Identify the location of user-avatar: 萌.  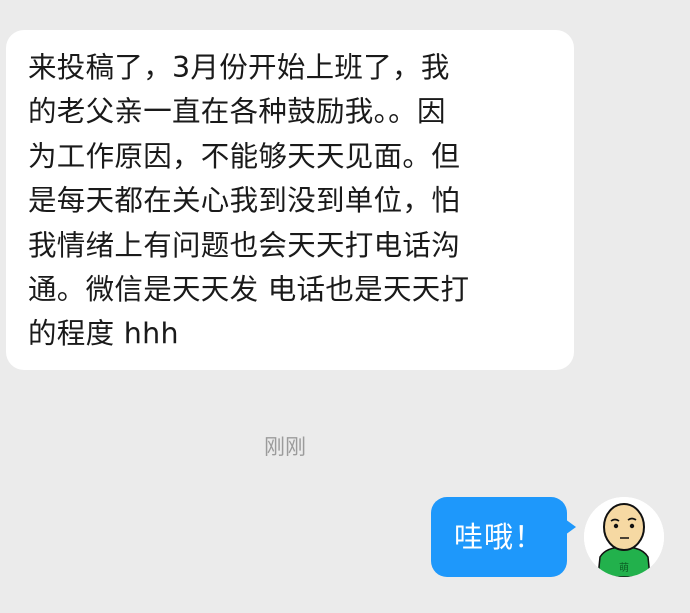
(624, 537).